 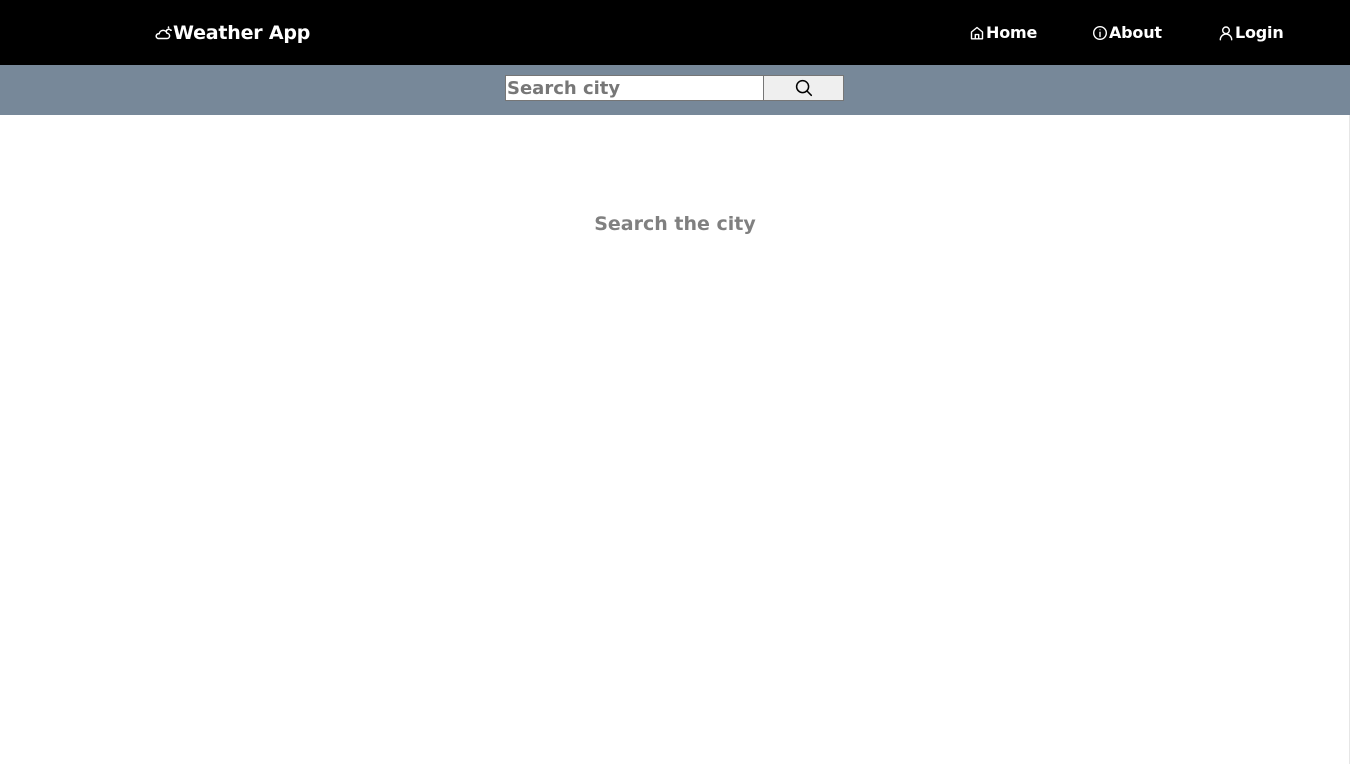 What do you see at coordinates (163, 33) in the screenshot?
I see `cloud-sun-icon` at bounding box center [163, 33].